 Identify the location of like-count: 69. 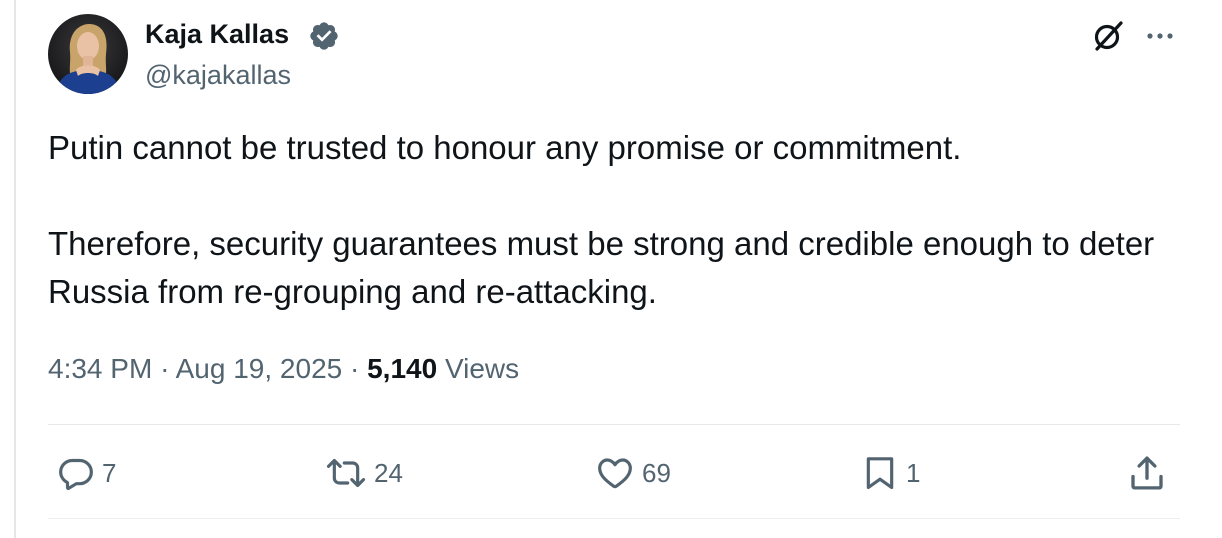
(656, 473).